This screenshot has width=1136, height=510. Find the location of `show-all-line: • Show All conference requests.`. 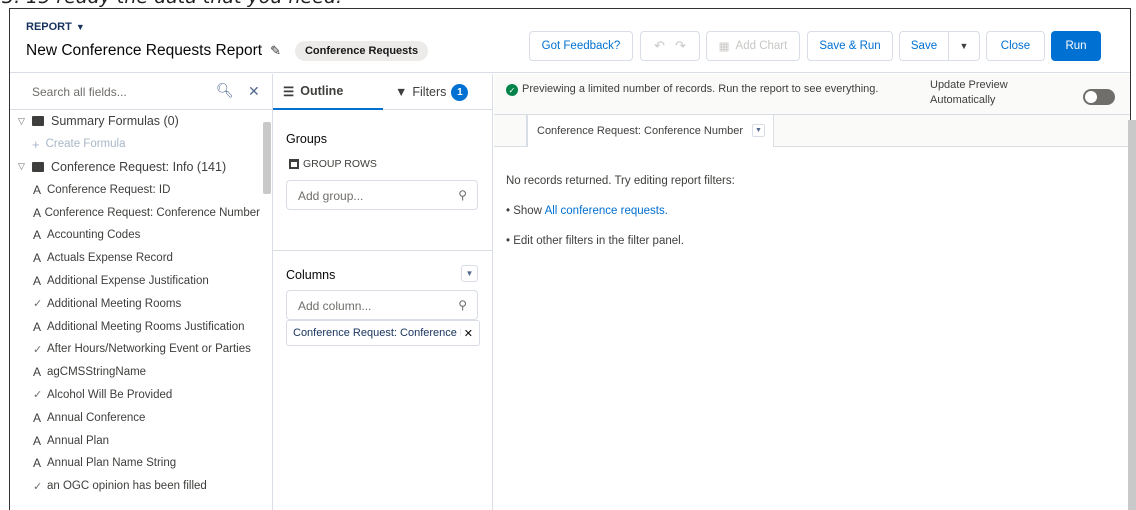

show-all-line: • Show All conference requests. is located at coordinates (587, 211).